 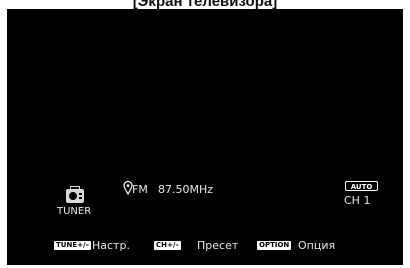 What do you see at coordinates (74, 211) in the screenshot?
I see `source-label: TUNER` at bounding box center [74, 211].